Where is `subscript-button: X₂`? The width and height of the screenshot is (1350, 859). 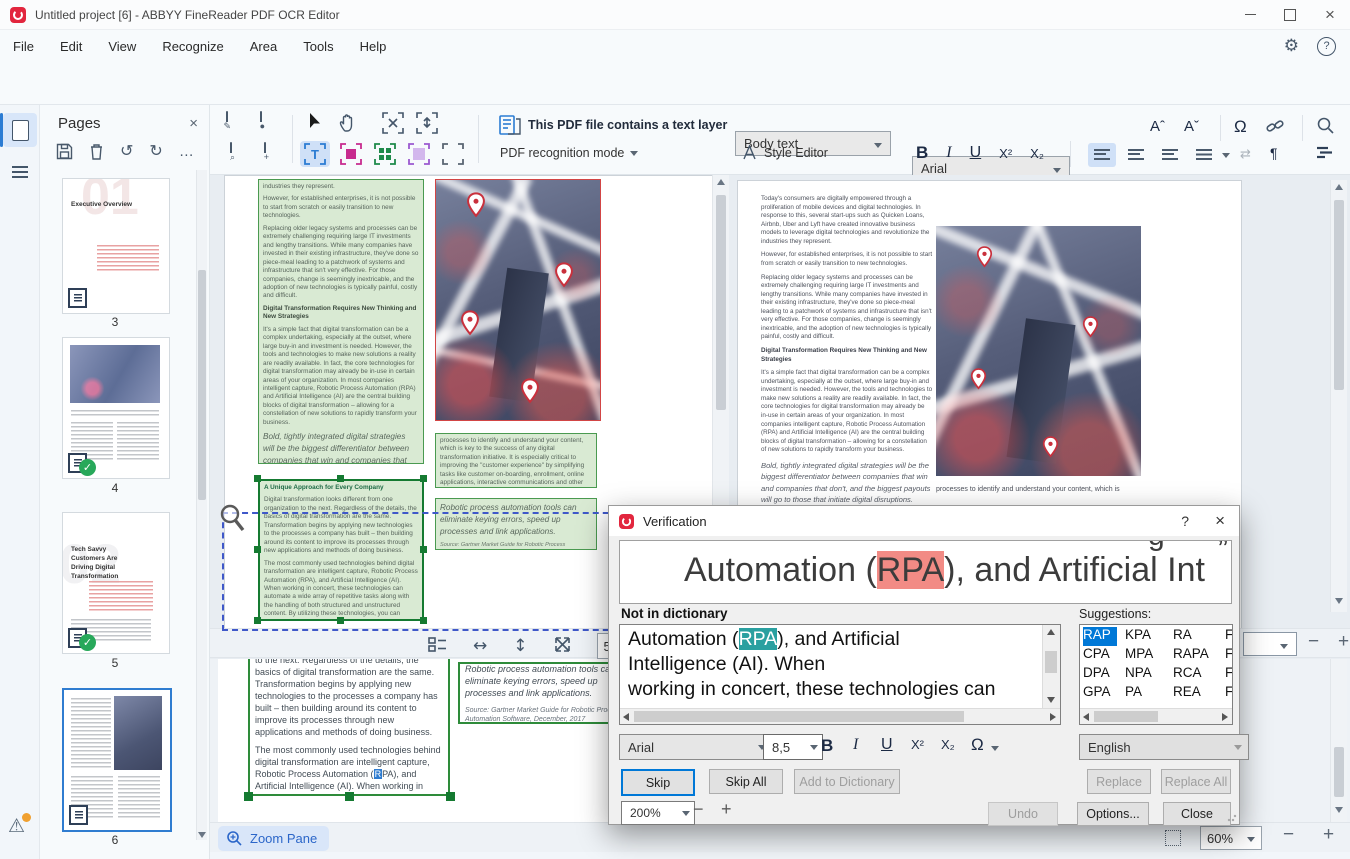 subscript-button: X₂ is located at coordinates (1037, 153).